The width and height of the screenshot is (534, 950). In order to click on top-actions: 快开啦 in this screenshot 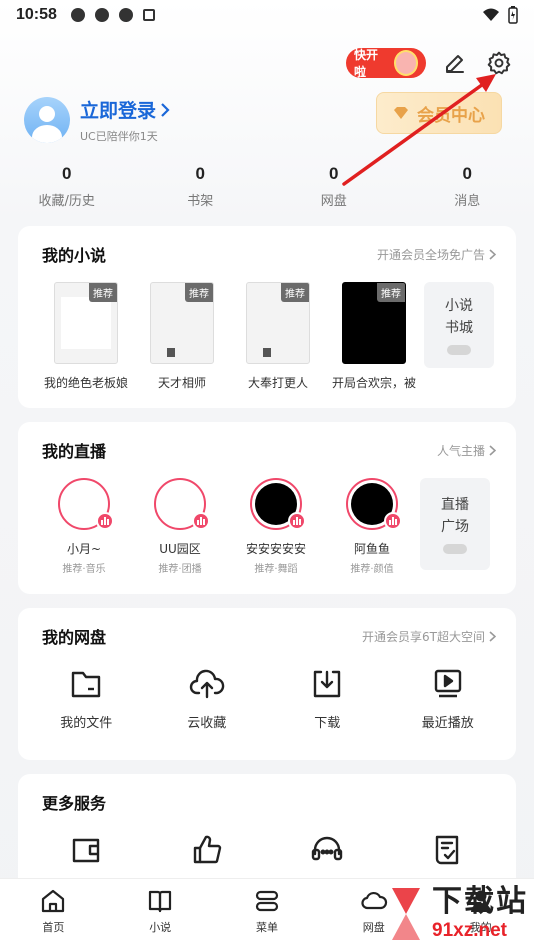, I will do `click(430, 63)`.